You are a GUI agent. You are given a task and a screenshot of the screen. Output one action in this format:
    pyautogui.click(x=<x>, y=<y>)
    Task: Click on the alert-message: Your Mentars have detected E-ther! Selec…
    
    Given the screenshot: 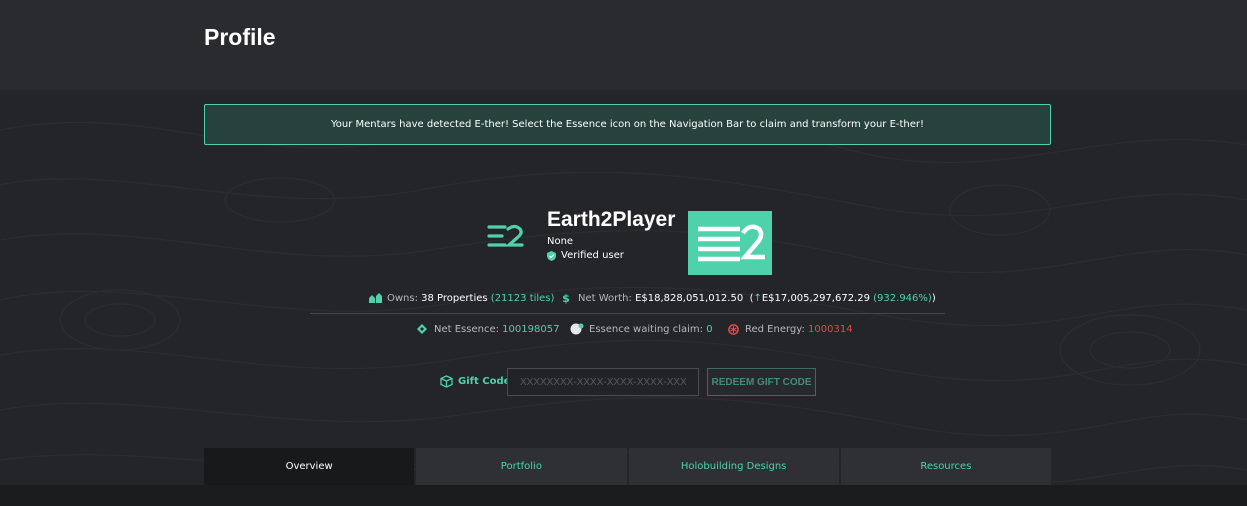 What is the action you would take?
    pyautogui.click(x=627, y=124)
    